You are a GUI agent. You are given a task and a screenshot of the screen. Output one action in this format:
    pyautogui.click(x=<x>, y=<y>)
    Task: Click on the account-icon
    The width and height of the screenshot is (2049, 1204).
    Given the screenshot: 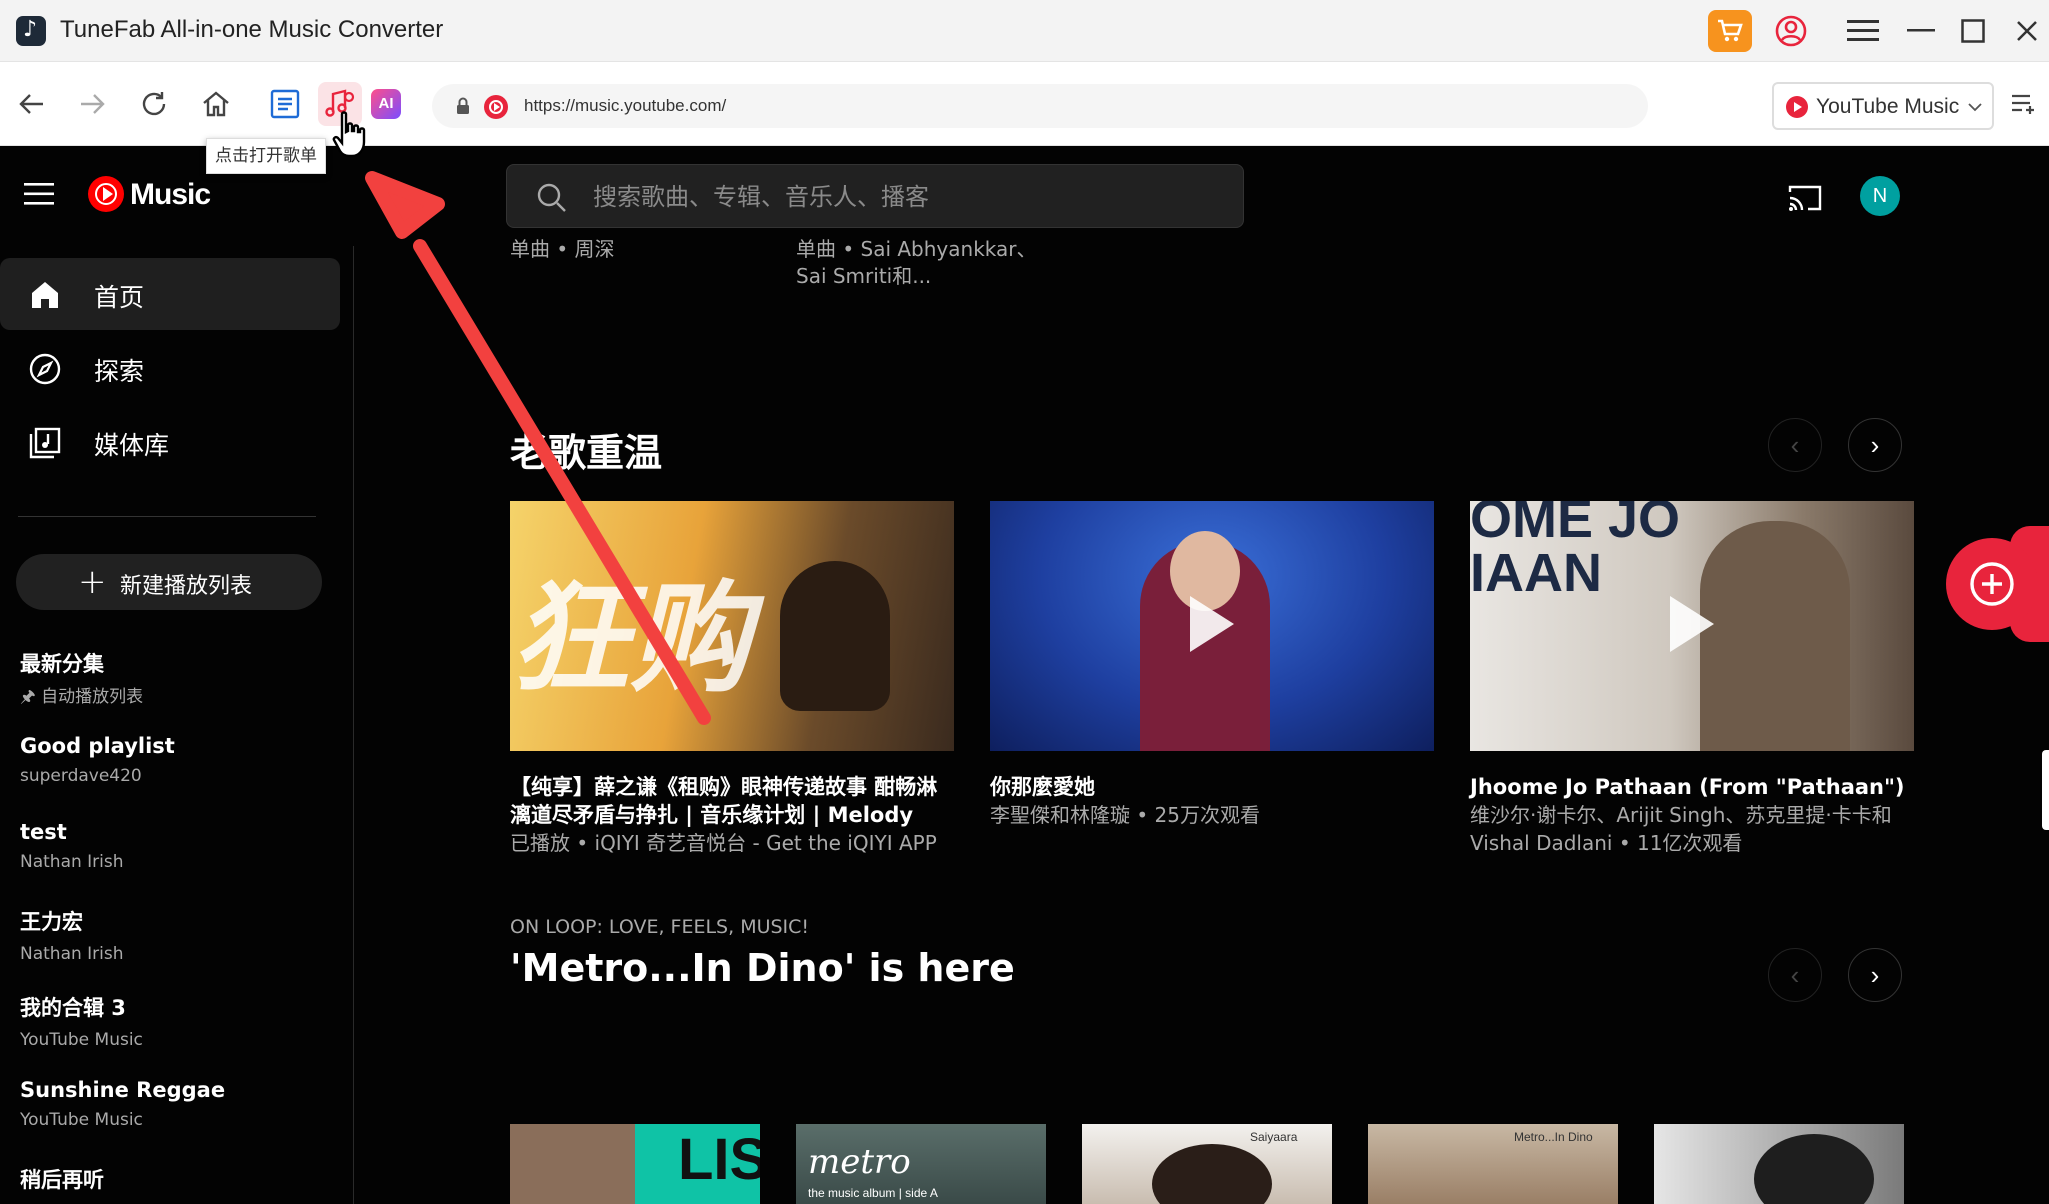 What is the action you would take?
    pyautogui.click(x=1791, y=31)
    